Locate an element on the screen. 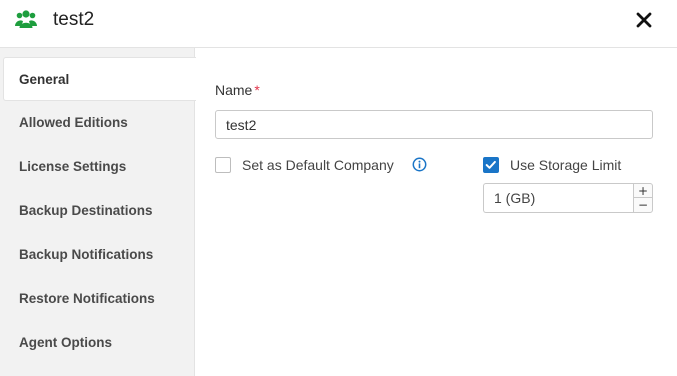 The image size is (677, 376). name-input is located at coordinates (434, 124).